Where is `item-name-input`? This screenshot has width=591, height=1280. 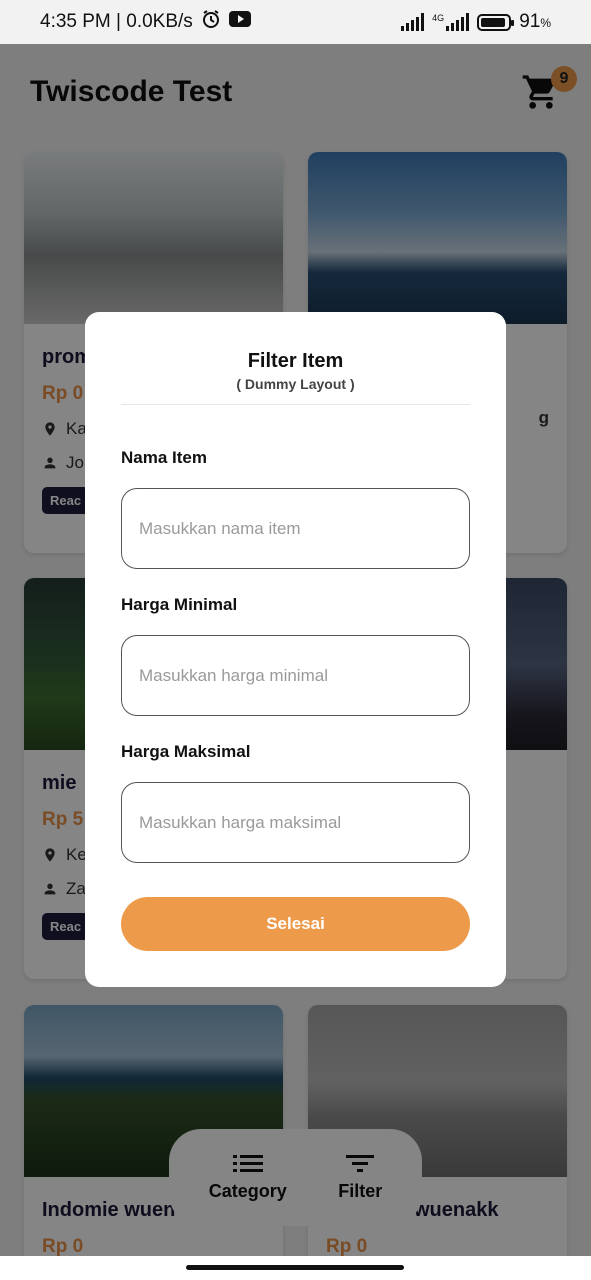
item-name-input is located at coordinates (295, 528).